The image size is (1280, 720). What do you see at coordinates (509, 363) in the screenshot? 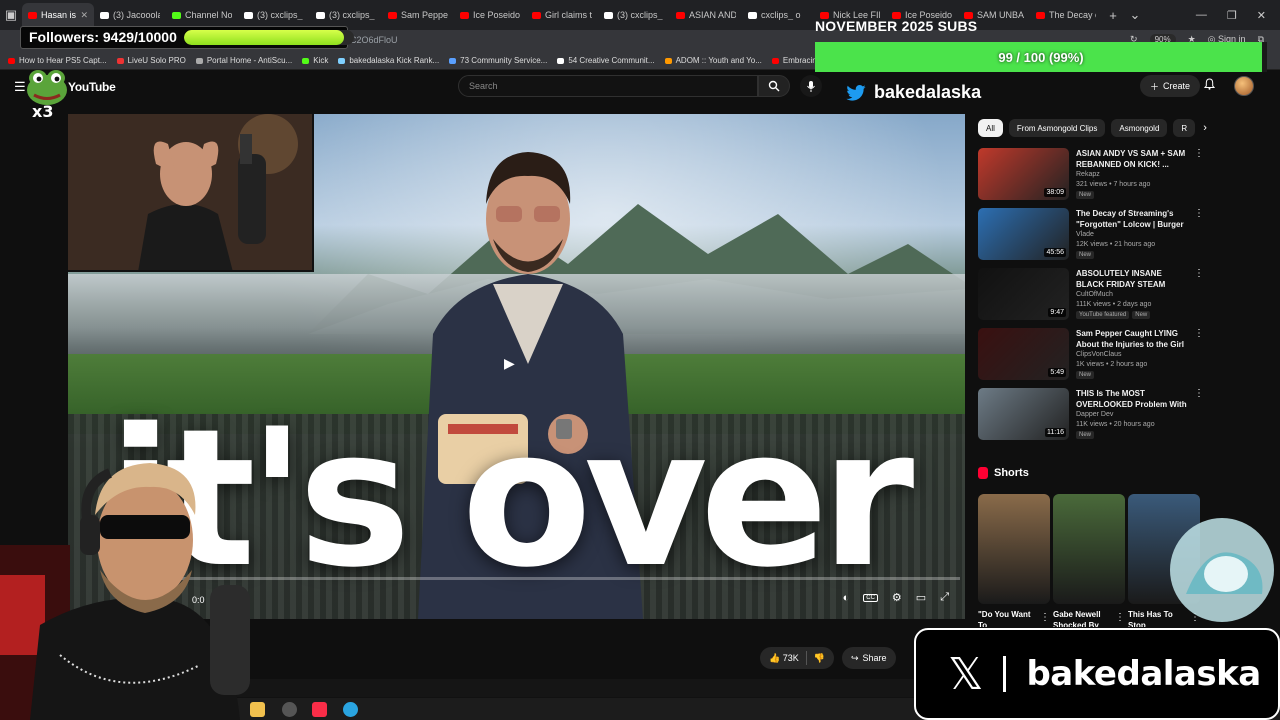
I see `play-icon: ▶` at bounding box center [509, 363].